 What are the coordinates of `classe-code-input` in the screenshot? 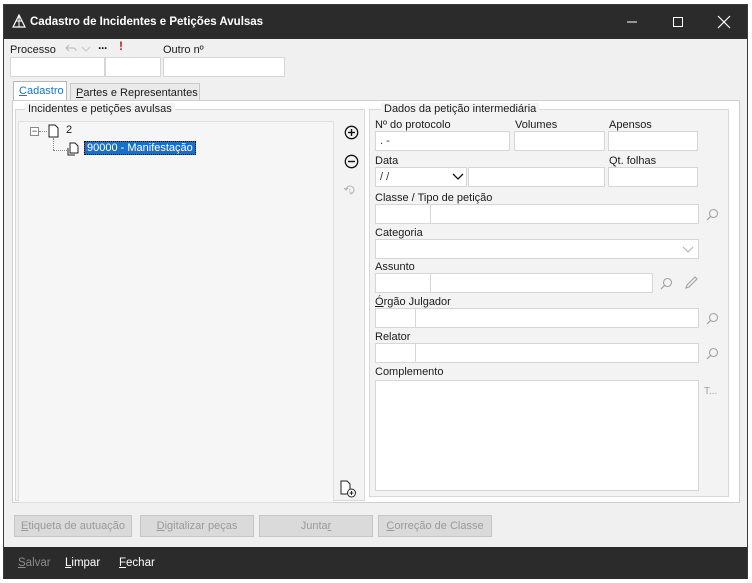 It's located at (403, 214).